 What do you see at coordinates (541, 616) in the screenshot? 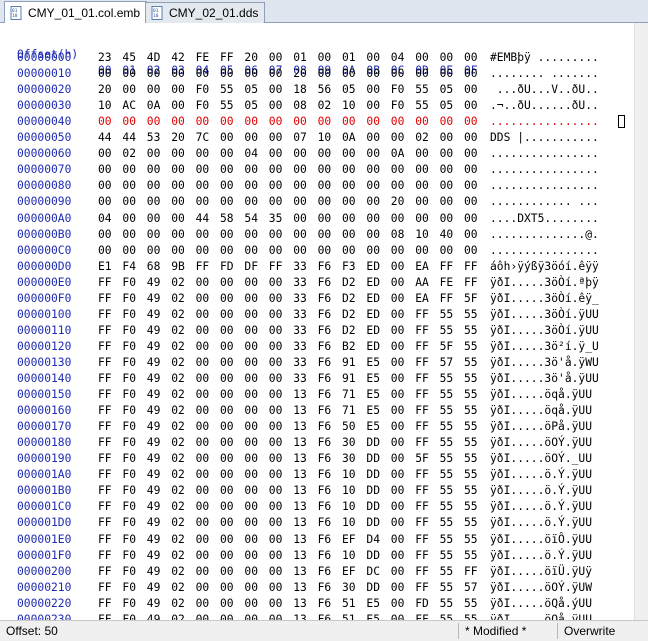
I see `ascii-text: ÿðI.....öQå.ÿUU` at bounding box center [541, 616].